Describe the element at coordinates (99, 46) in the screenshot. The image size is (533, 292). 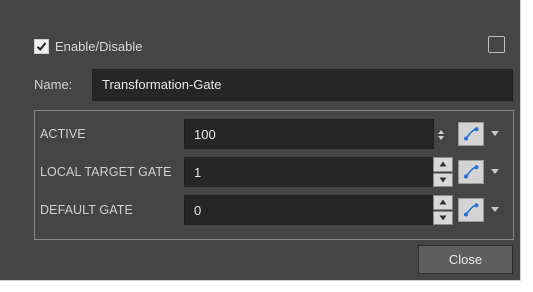
I see `enable-disable-label: Enable/Disable` at that location.